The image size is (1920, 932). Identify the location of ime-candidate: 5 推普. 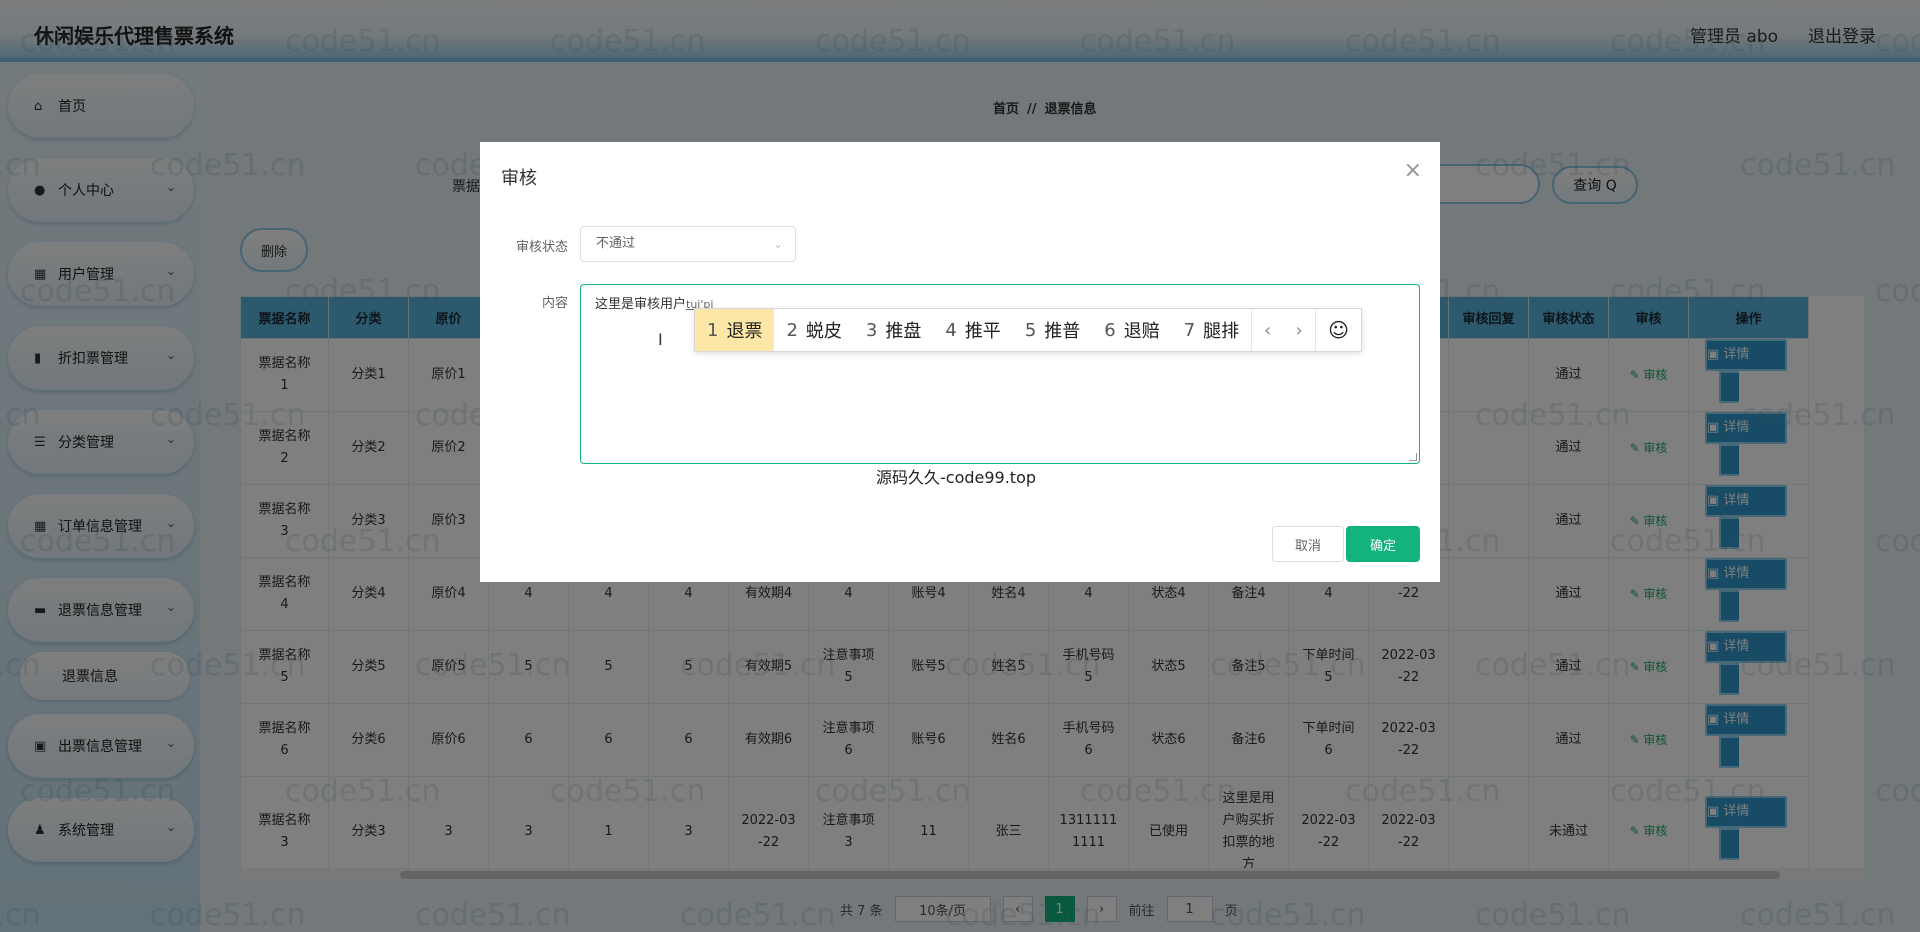
(1052, 330).